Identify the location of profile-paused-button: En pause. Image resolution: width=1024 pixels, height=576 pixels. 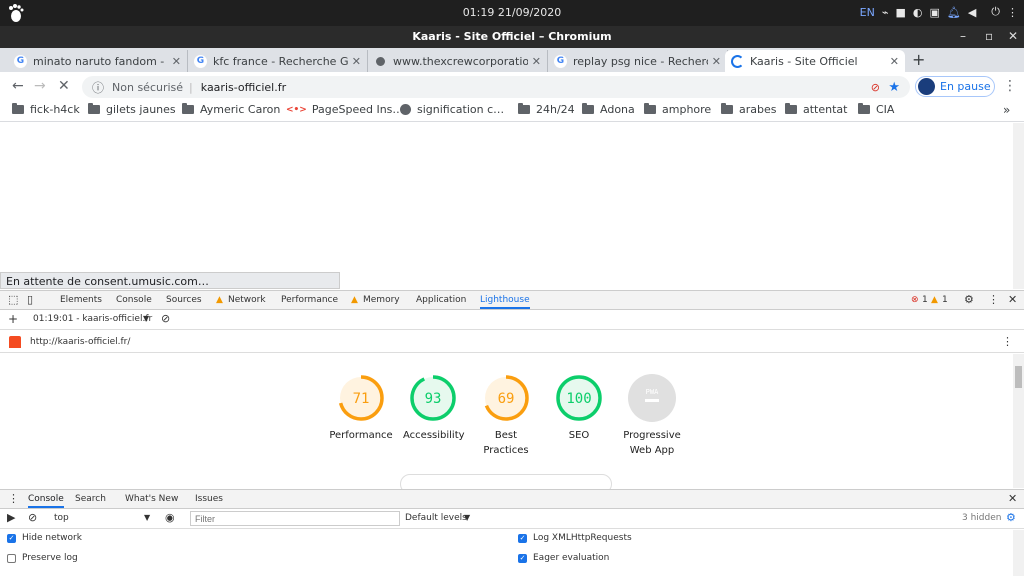
(955, 86).